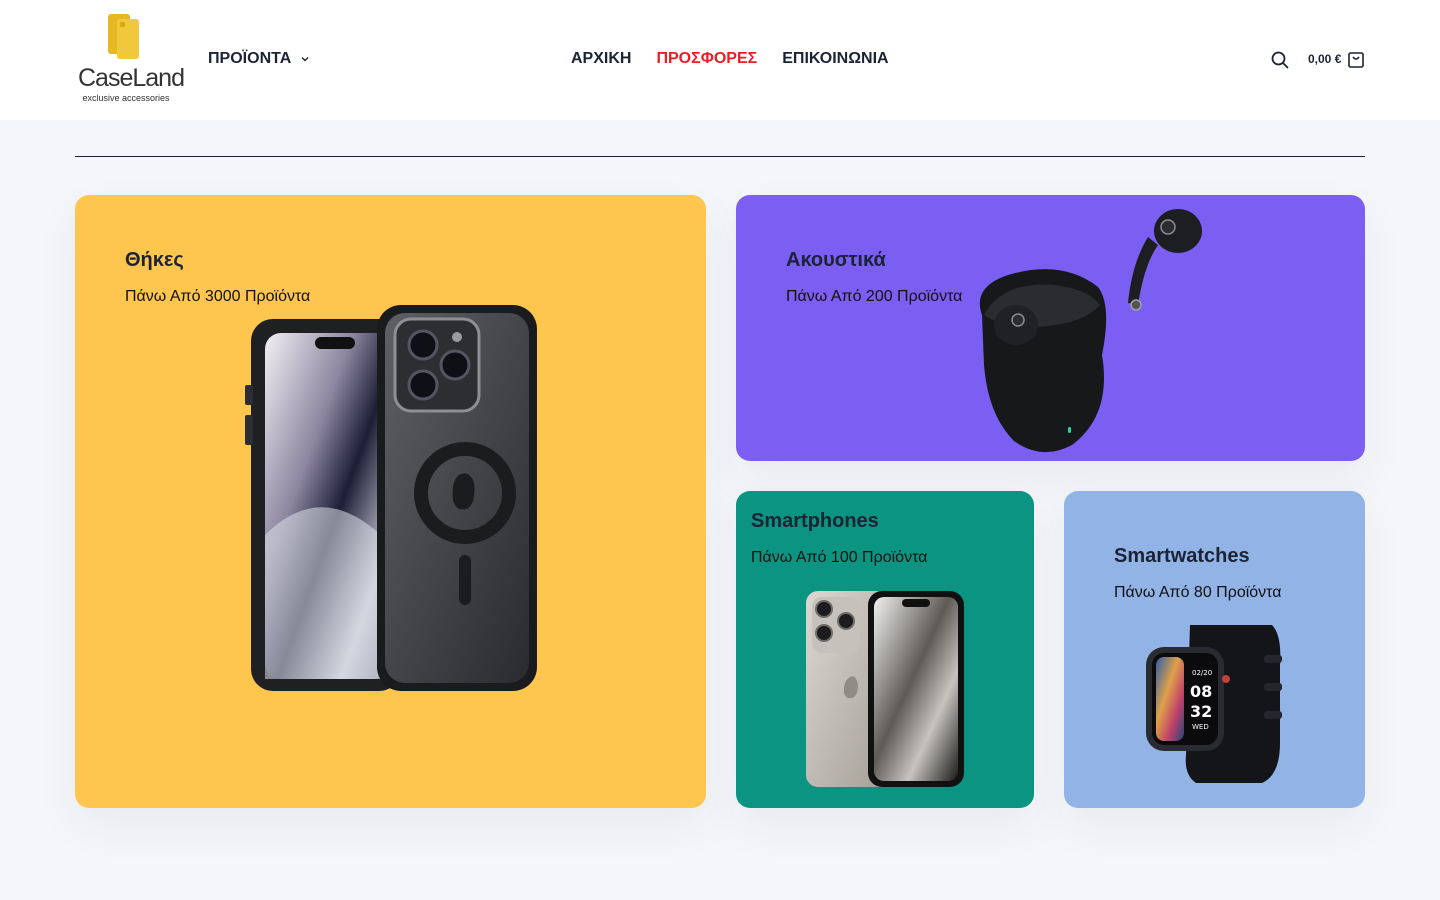 Image resolution: width=1440 pixels, height=900 pixels. I want to click on category-card-smartphones: Smartphones Πάνω Από 100 Προϊόντα, so click(885, 649).